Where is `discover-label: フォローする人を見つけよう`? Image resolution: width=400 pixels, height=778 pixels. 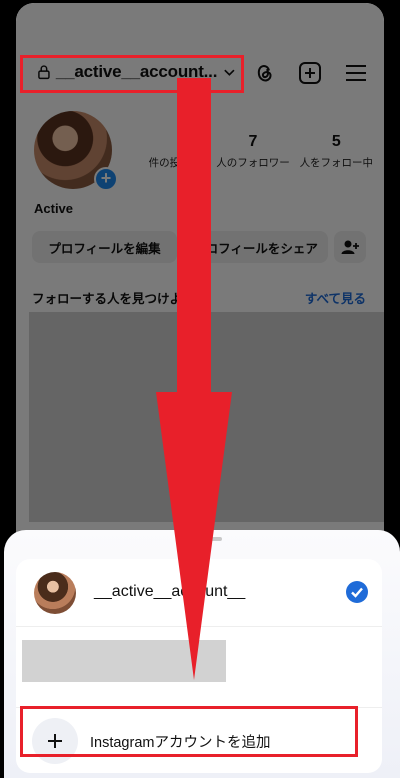 discover-label: フォローする人を見つけよう is located at coordinates (113, 299).